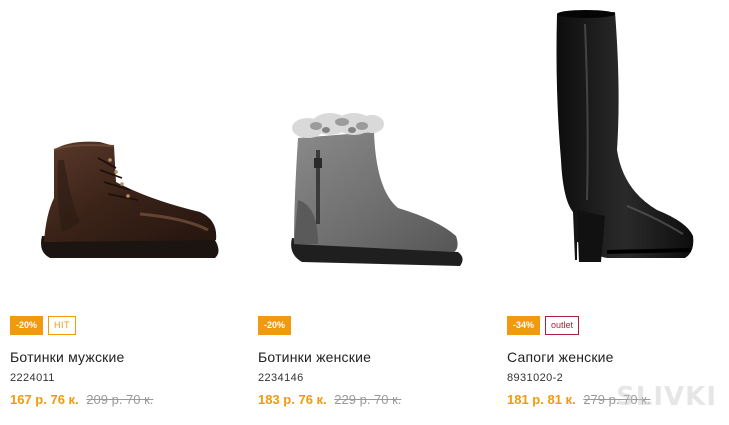 The width and height of the screenshot is (729, 425). What do you see at coordinates (32, 378) in the screenshot?
I see `product-sku: 2224011` at bounding box center [32, 378].